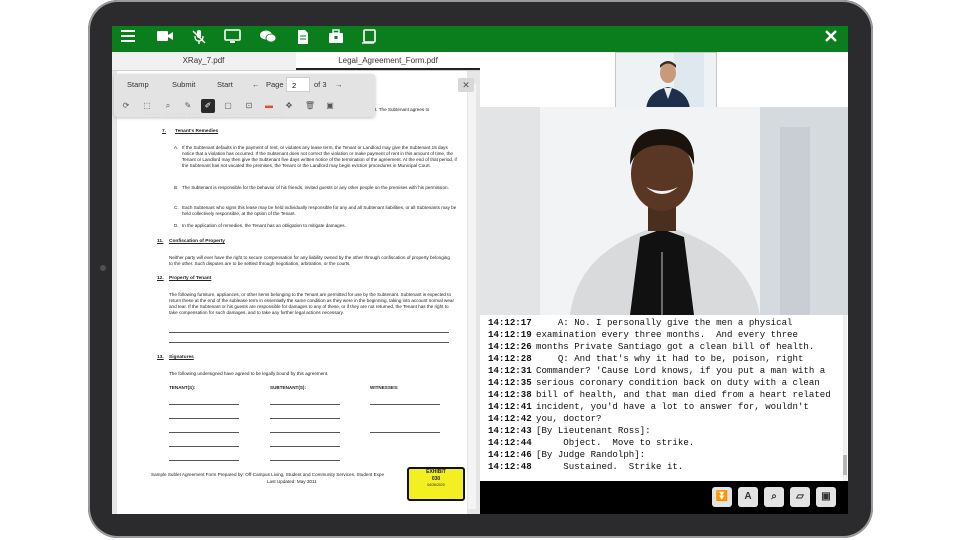 This screenshot has width=960, height=540. Describe the element at coordinates (181, 357) in the screenshot. I see `section-13-title: Signatures` at that location.